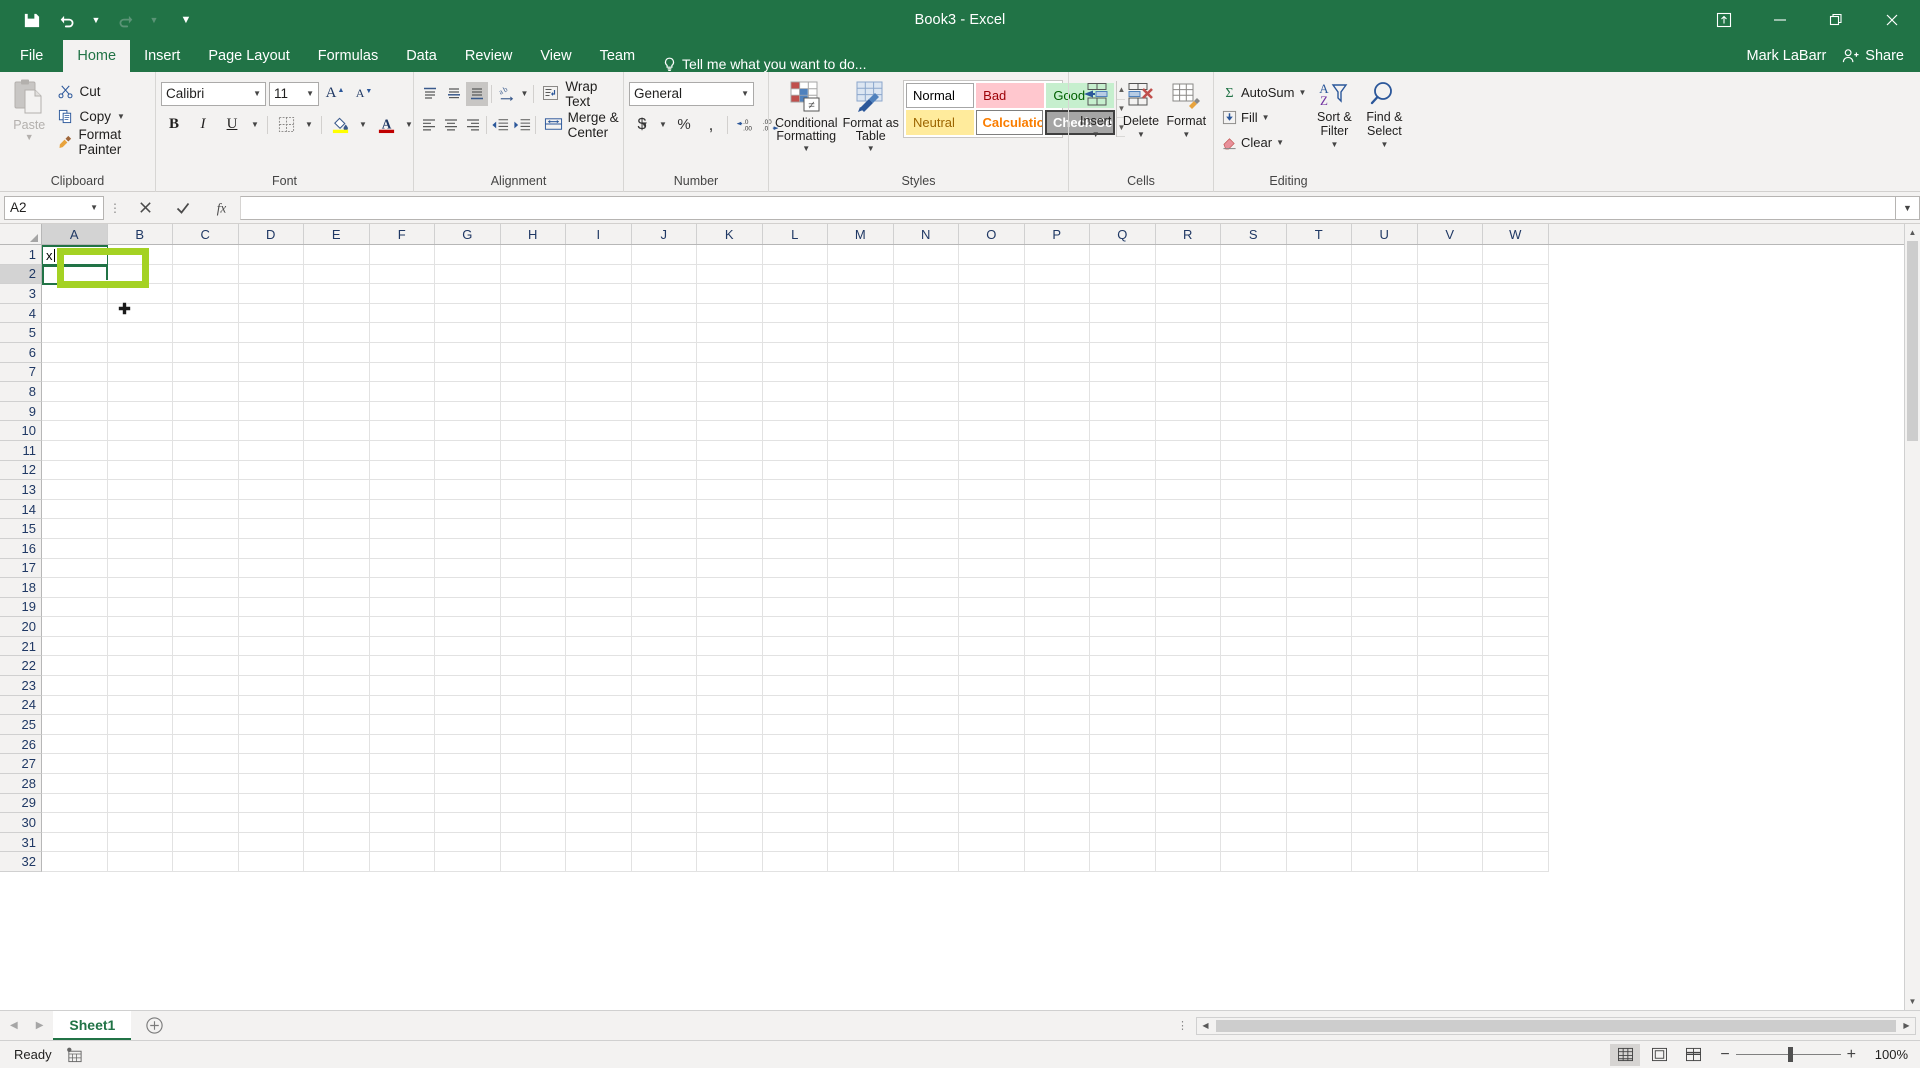 Image resolution: width=1920 pixels, height=1080 pixels. What do you see at coordinates (992, 234) in the screenshot?
I see `column-header-O: O` at bounding box center [992, 234].